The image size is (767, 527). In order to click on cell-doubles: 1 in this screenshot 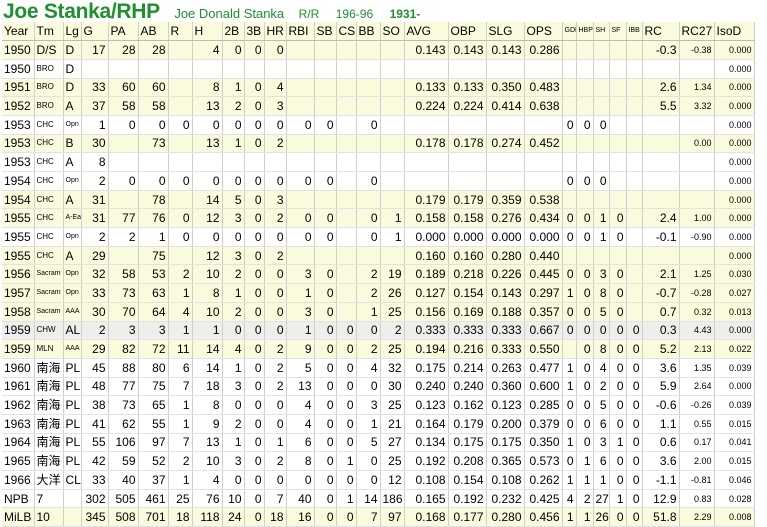, I will do `click(233, 144)`.